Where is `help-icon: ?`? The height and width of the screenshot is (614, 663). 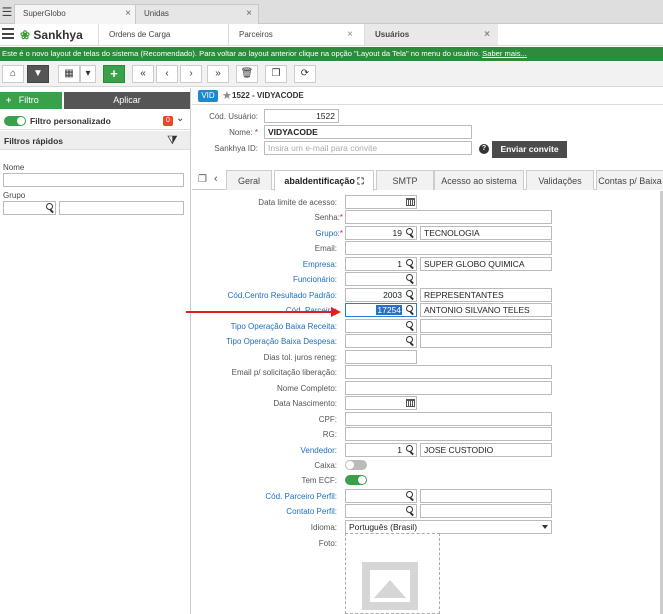 help-icon: ? is located at coordinates (484, 149).